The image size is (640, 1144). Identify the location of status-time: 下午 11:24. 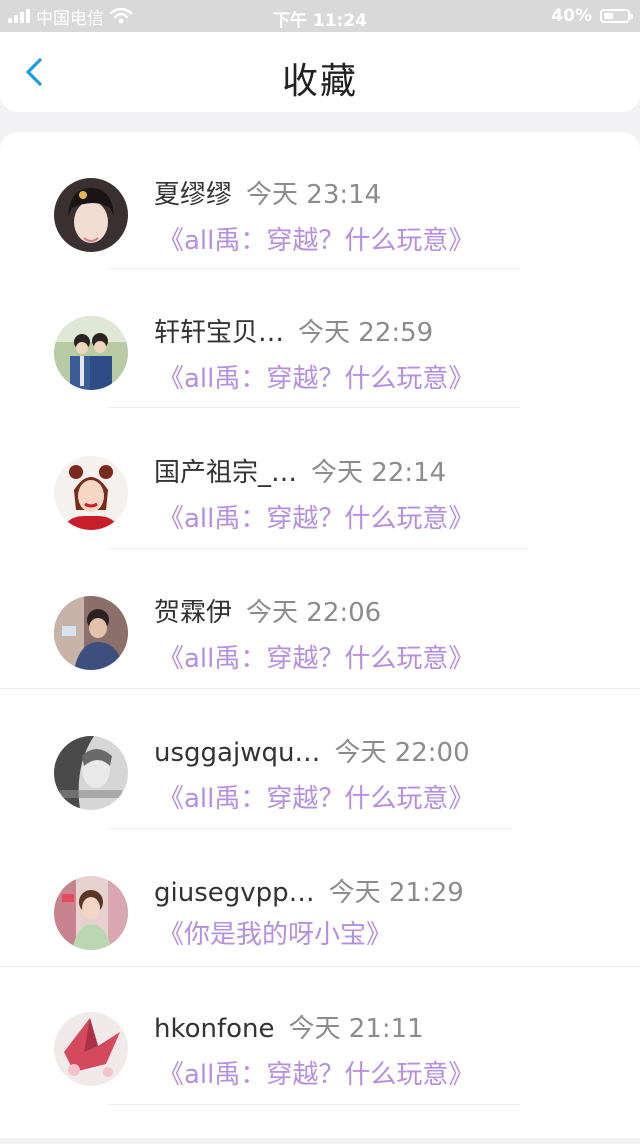
(320, 21).